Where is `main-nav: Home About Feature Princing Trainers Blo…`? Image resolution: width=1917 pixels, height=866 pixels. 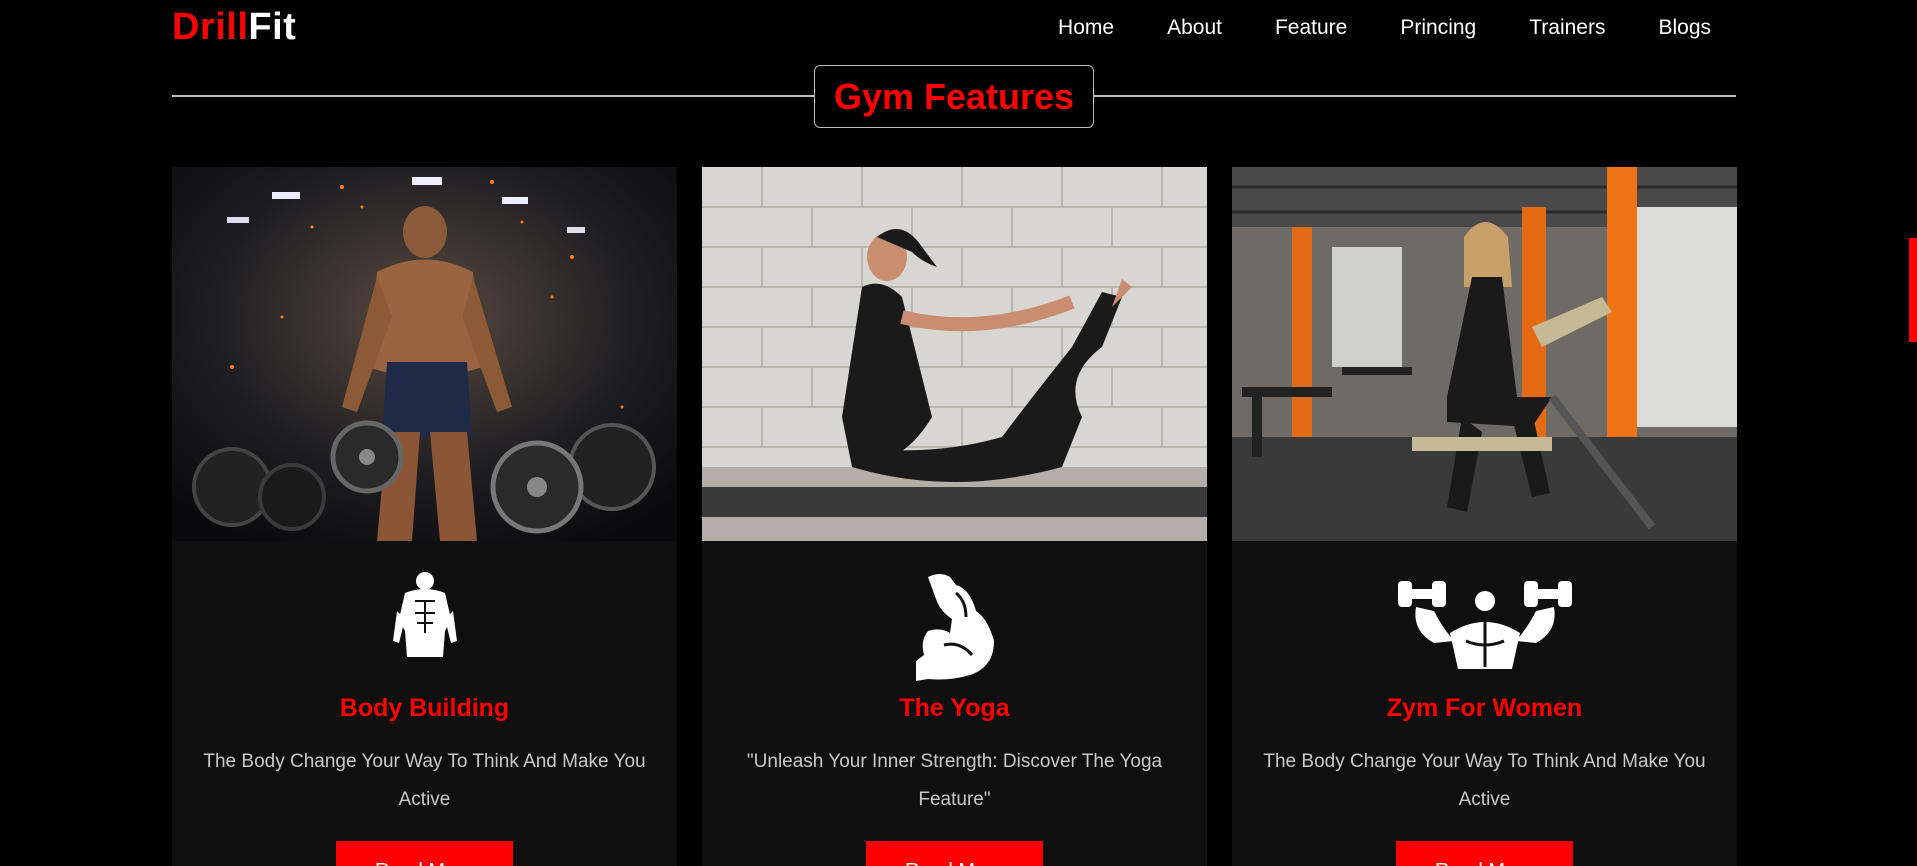 main-nav: Home About Feature Princing Trainers Blo… is located at coordinates (1384, 28).